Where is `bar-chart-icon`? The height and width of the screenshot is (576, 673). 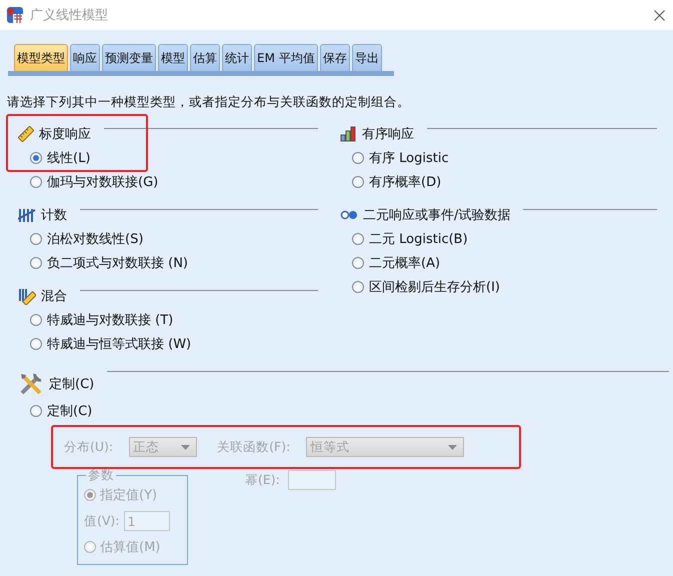 bar-chart-icon is located at coordinates (348, 134).